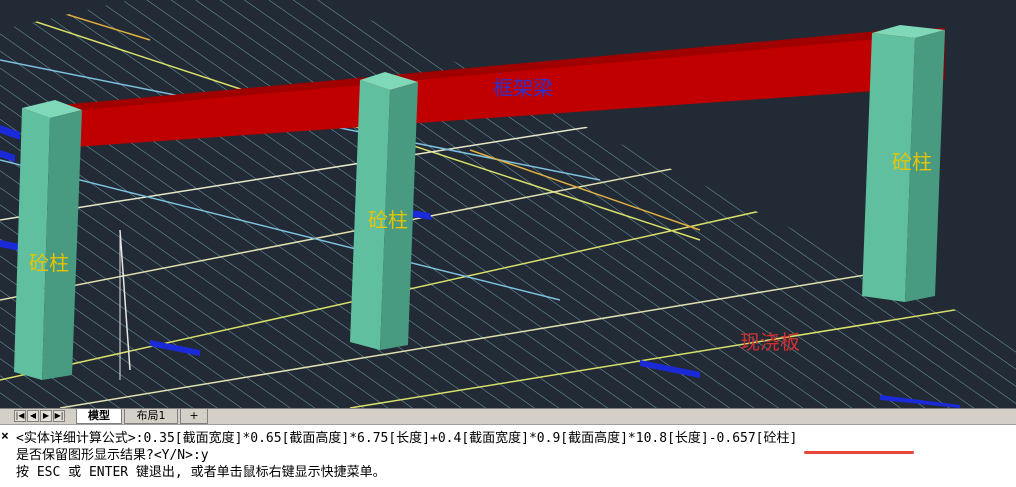  What do you see at coordinates (46, 416) in the screenshot?
I see `tab-next-button: ▶` at bounding box center [46, 416].